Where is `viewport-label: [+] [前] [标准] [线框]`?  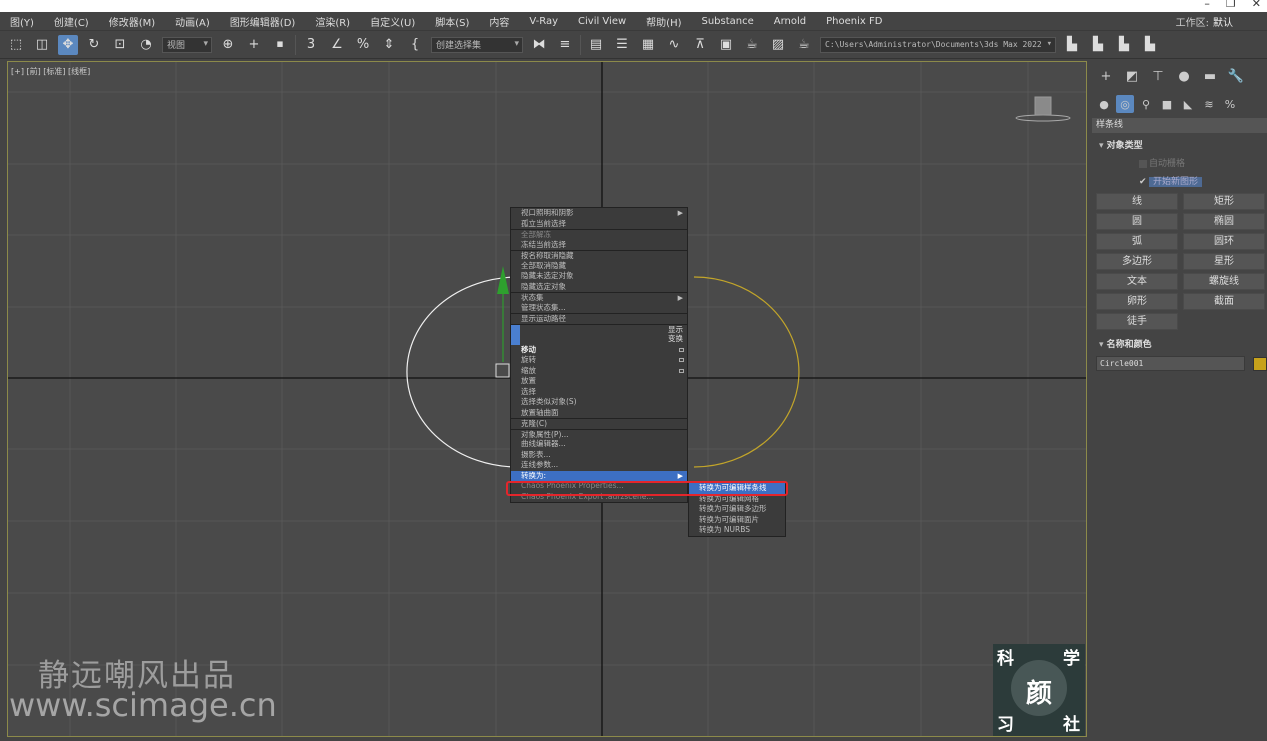
viewport-label: [+] [前] [标准] [线框] is located at coordinates (50, 71).